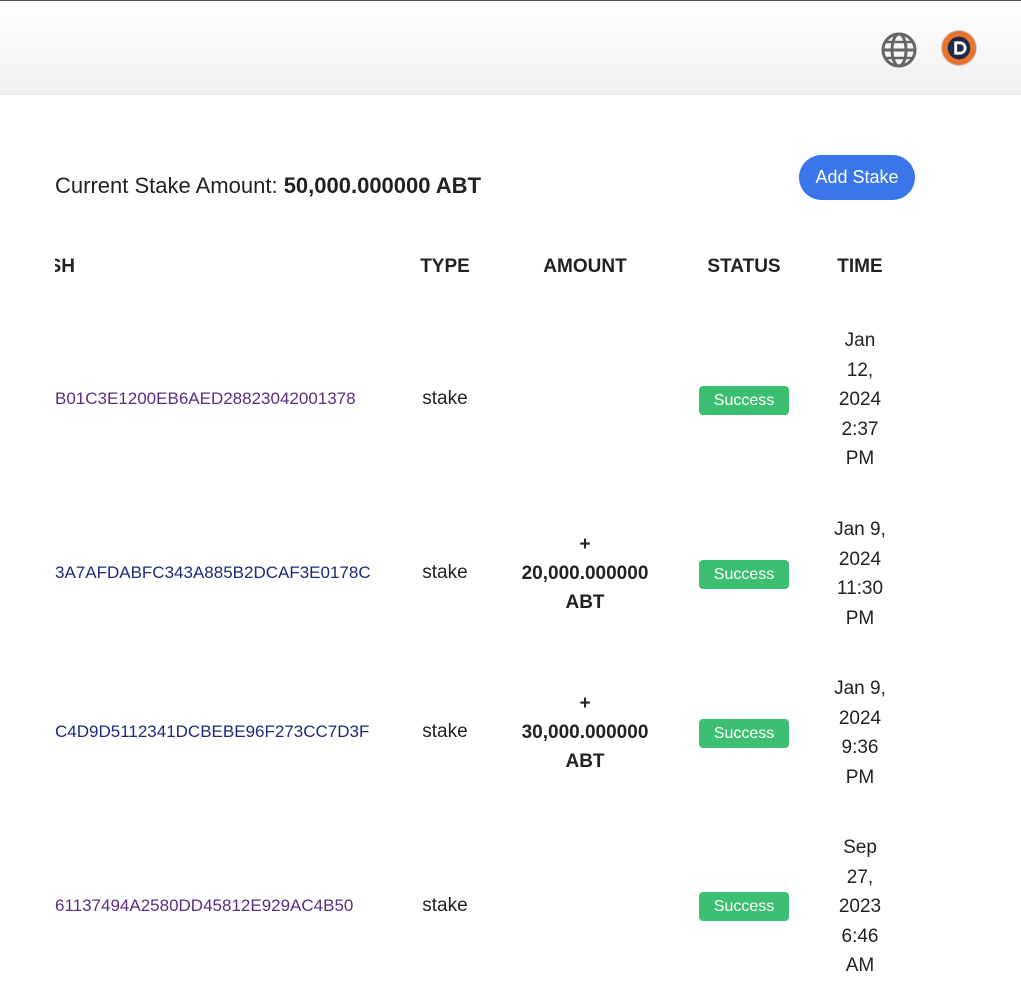 This screenshot has height=1000, width=1021. Describe the element at coordinates (744, 266) in the screenshot. I see `column-header-status: STATUS` at that location.